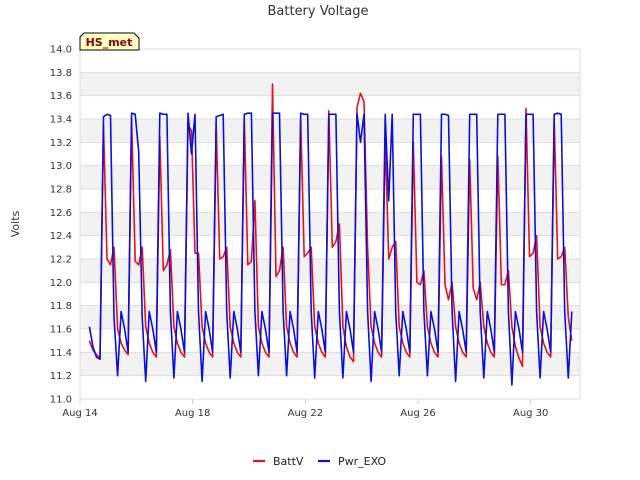 The image size is (640, 480). Describe the element at coordinates (61, 120) in the screenshot. I see `y-tick-label: 13.4` at that location.